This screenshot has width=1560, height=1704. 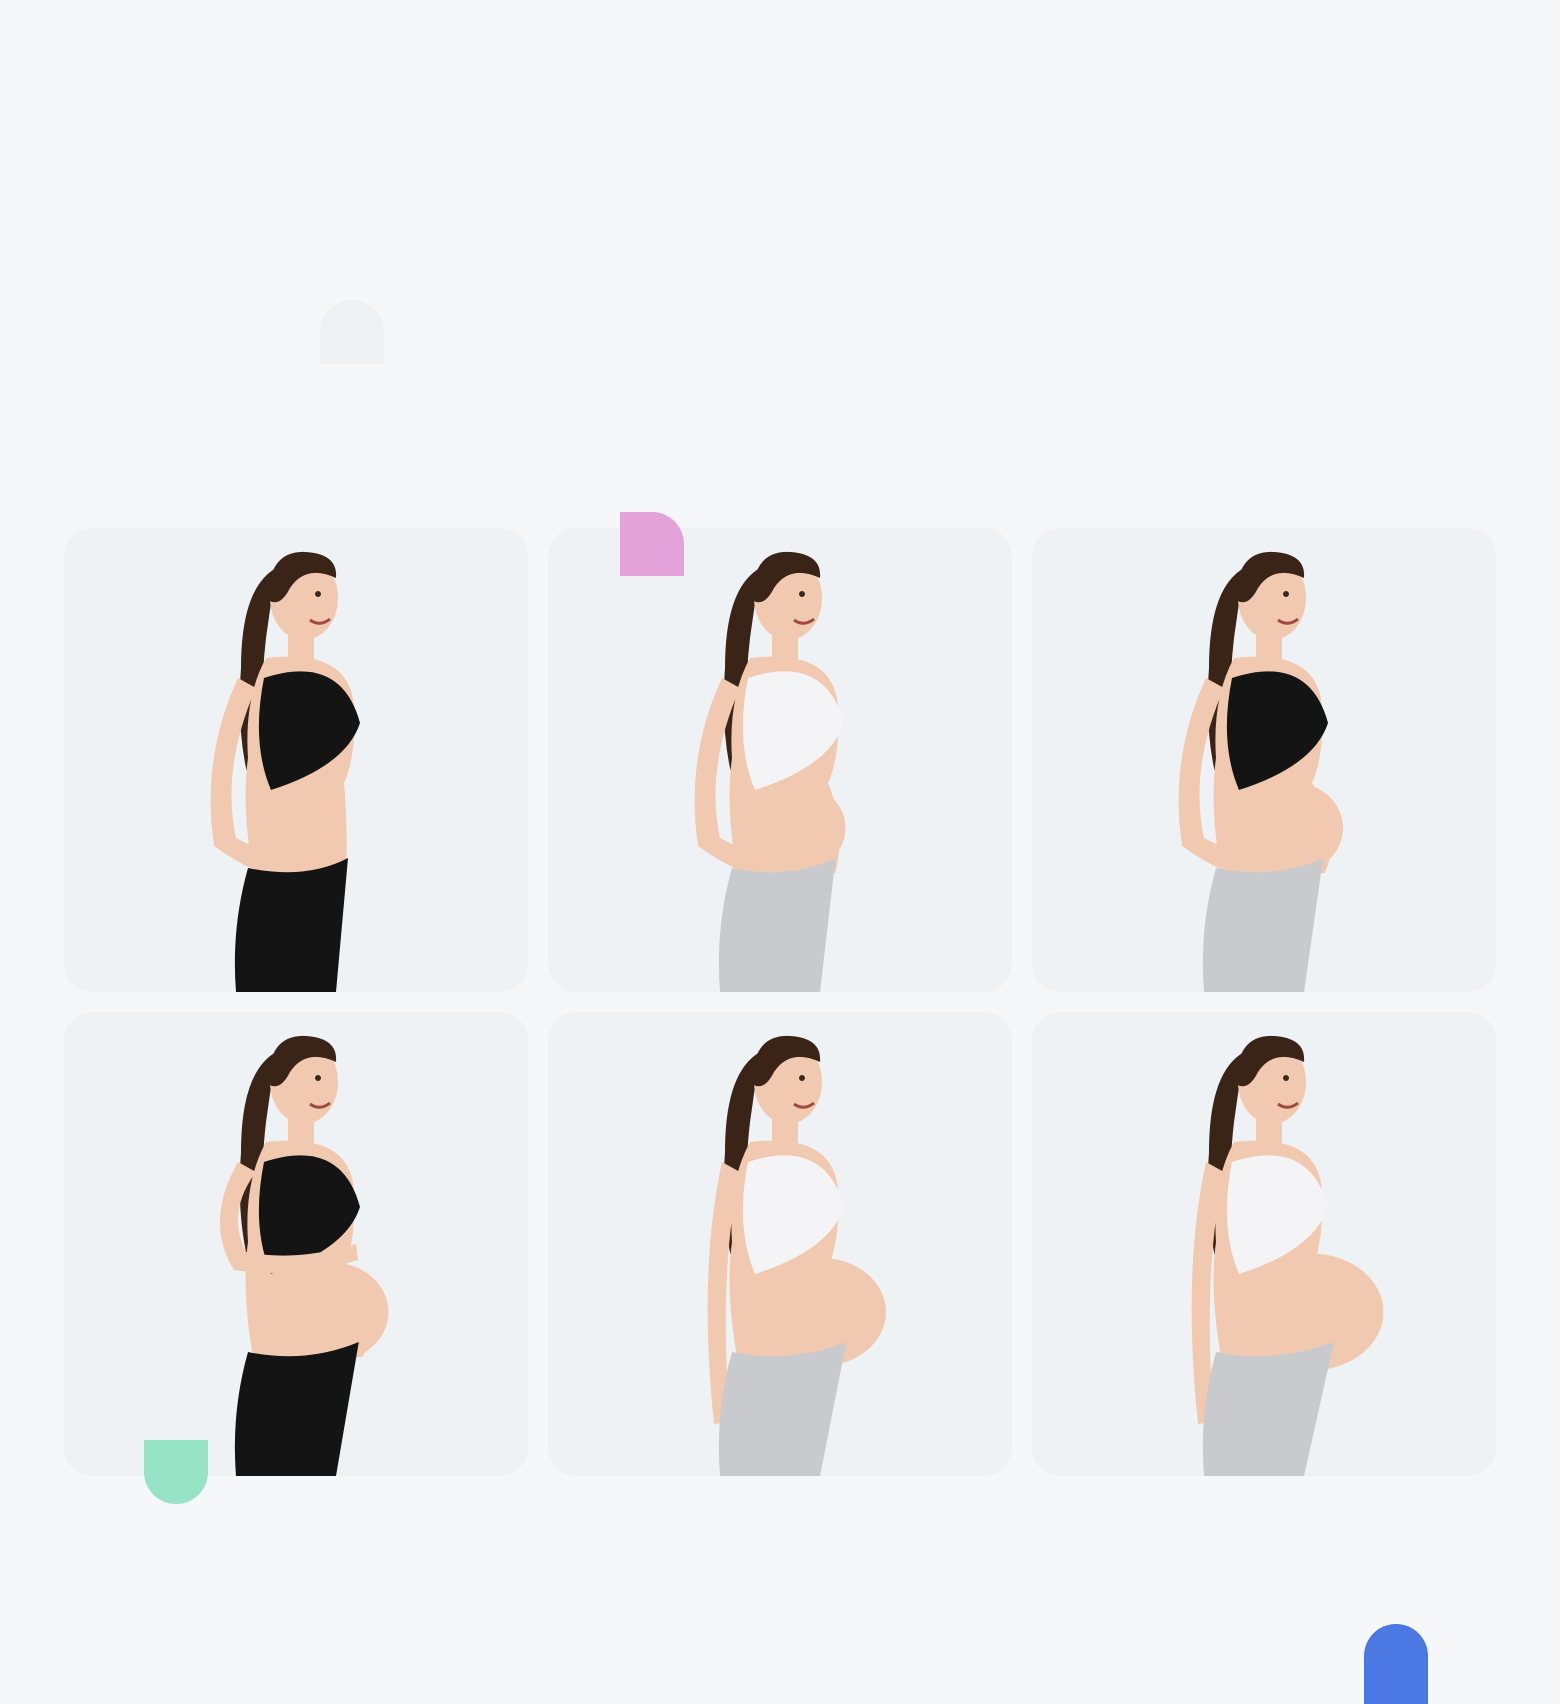 What do you see at coordinates (176, 1472) in the screenshot?
I see `decorative-shape-green` at bounding box center [176, 1472].